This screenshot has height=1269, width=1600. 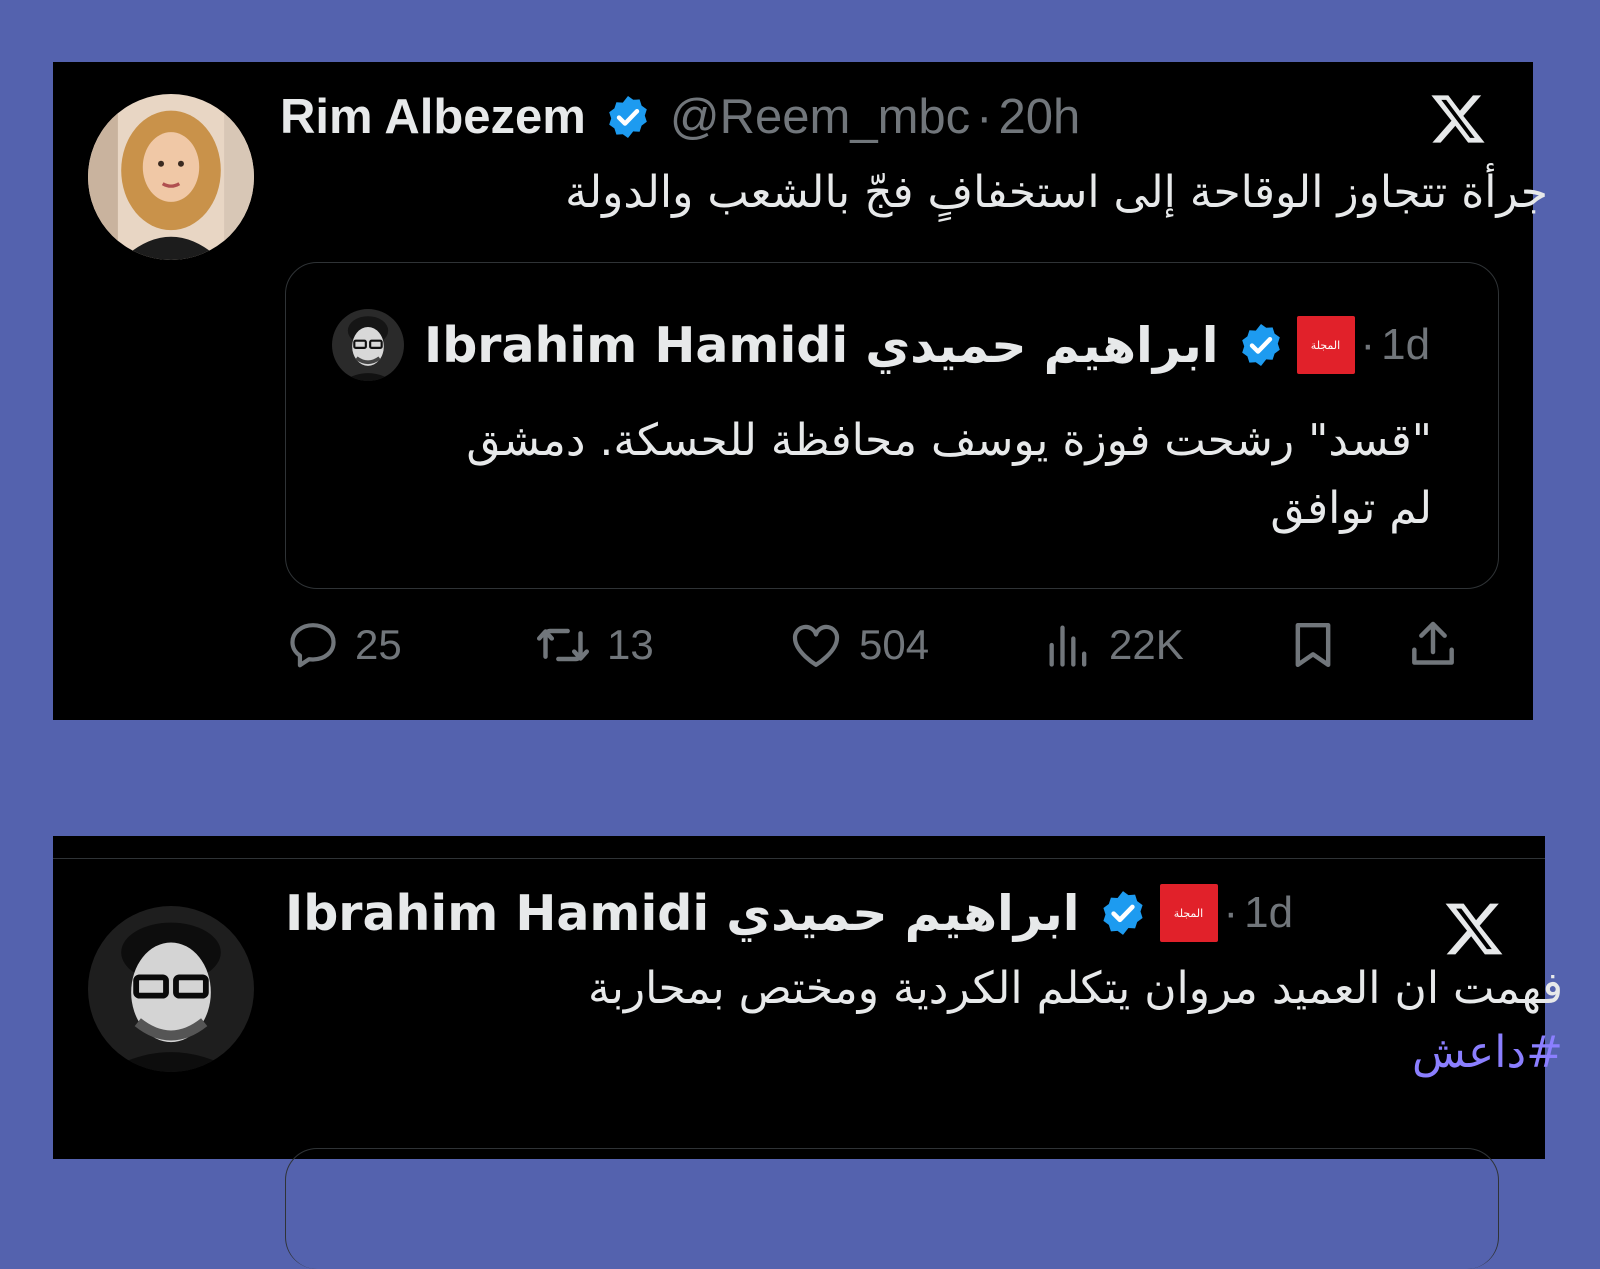 I want to click on views-icon, so click(x=1068, y=646).